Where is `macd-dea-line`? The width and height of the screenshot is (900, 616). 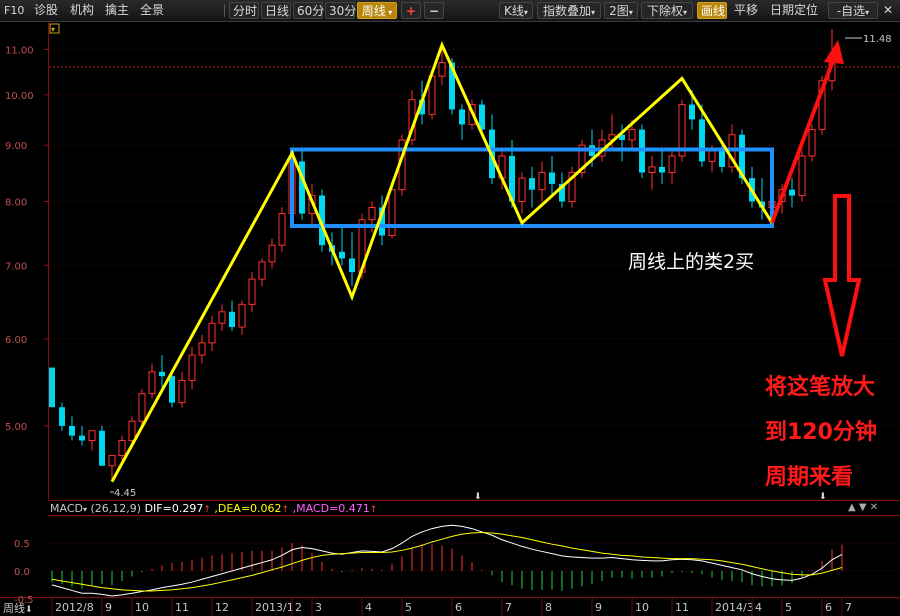
macd-dea-line is located at coordinates (447, 561).